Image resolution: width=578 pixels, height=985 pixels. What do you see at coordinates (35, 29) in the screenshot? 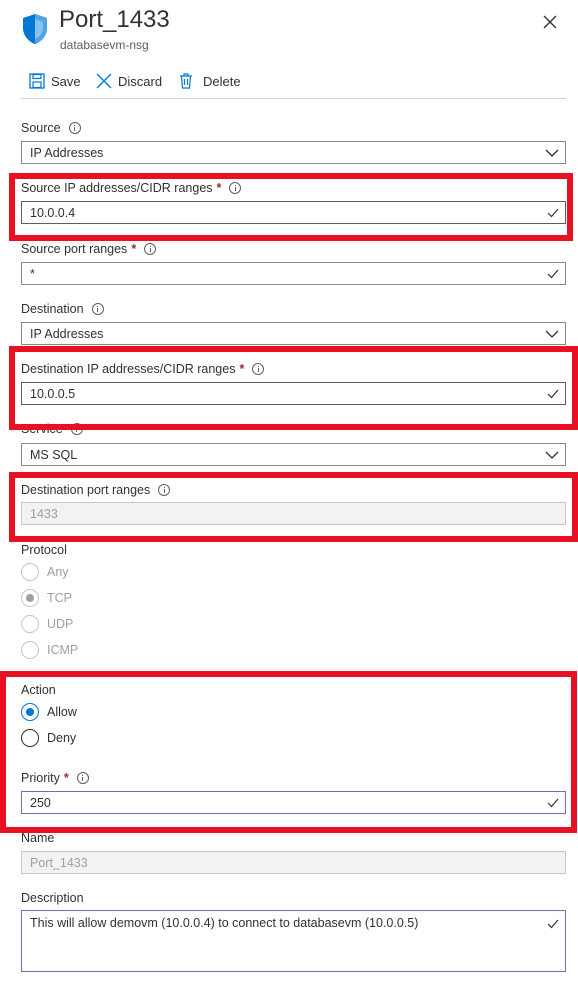
I see `shield-icon` at bounding box center [35, 29].